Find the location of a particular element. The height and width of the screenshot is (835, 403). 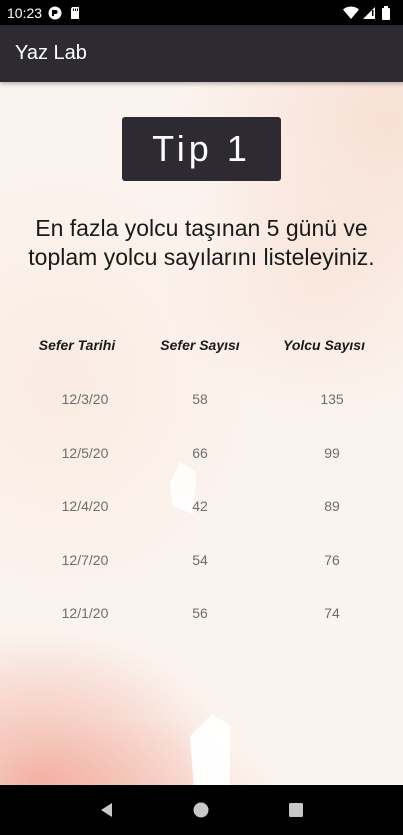

app-title: Yaz Lab is located at coordinates (51, 53).